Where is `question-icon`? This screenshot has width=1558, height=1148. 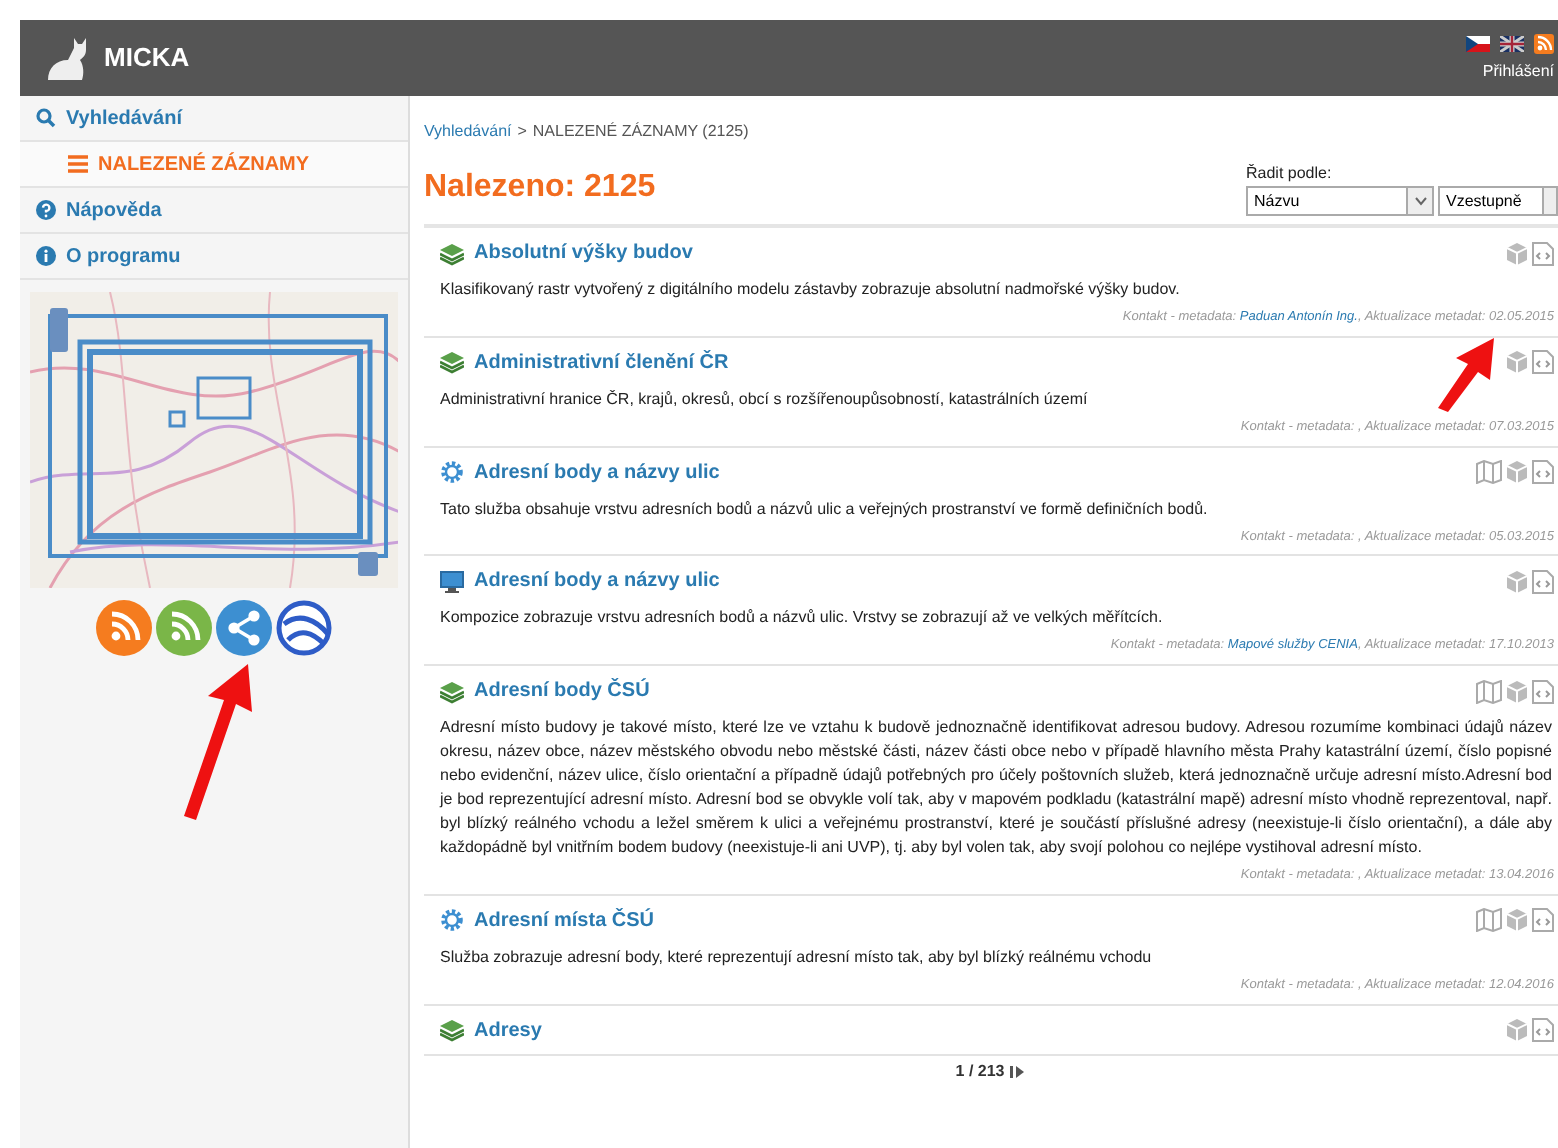
question-icon is located at coordinates (46, 210).